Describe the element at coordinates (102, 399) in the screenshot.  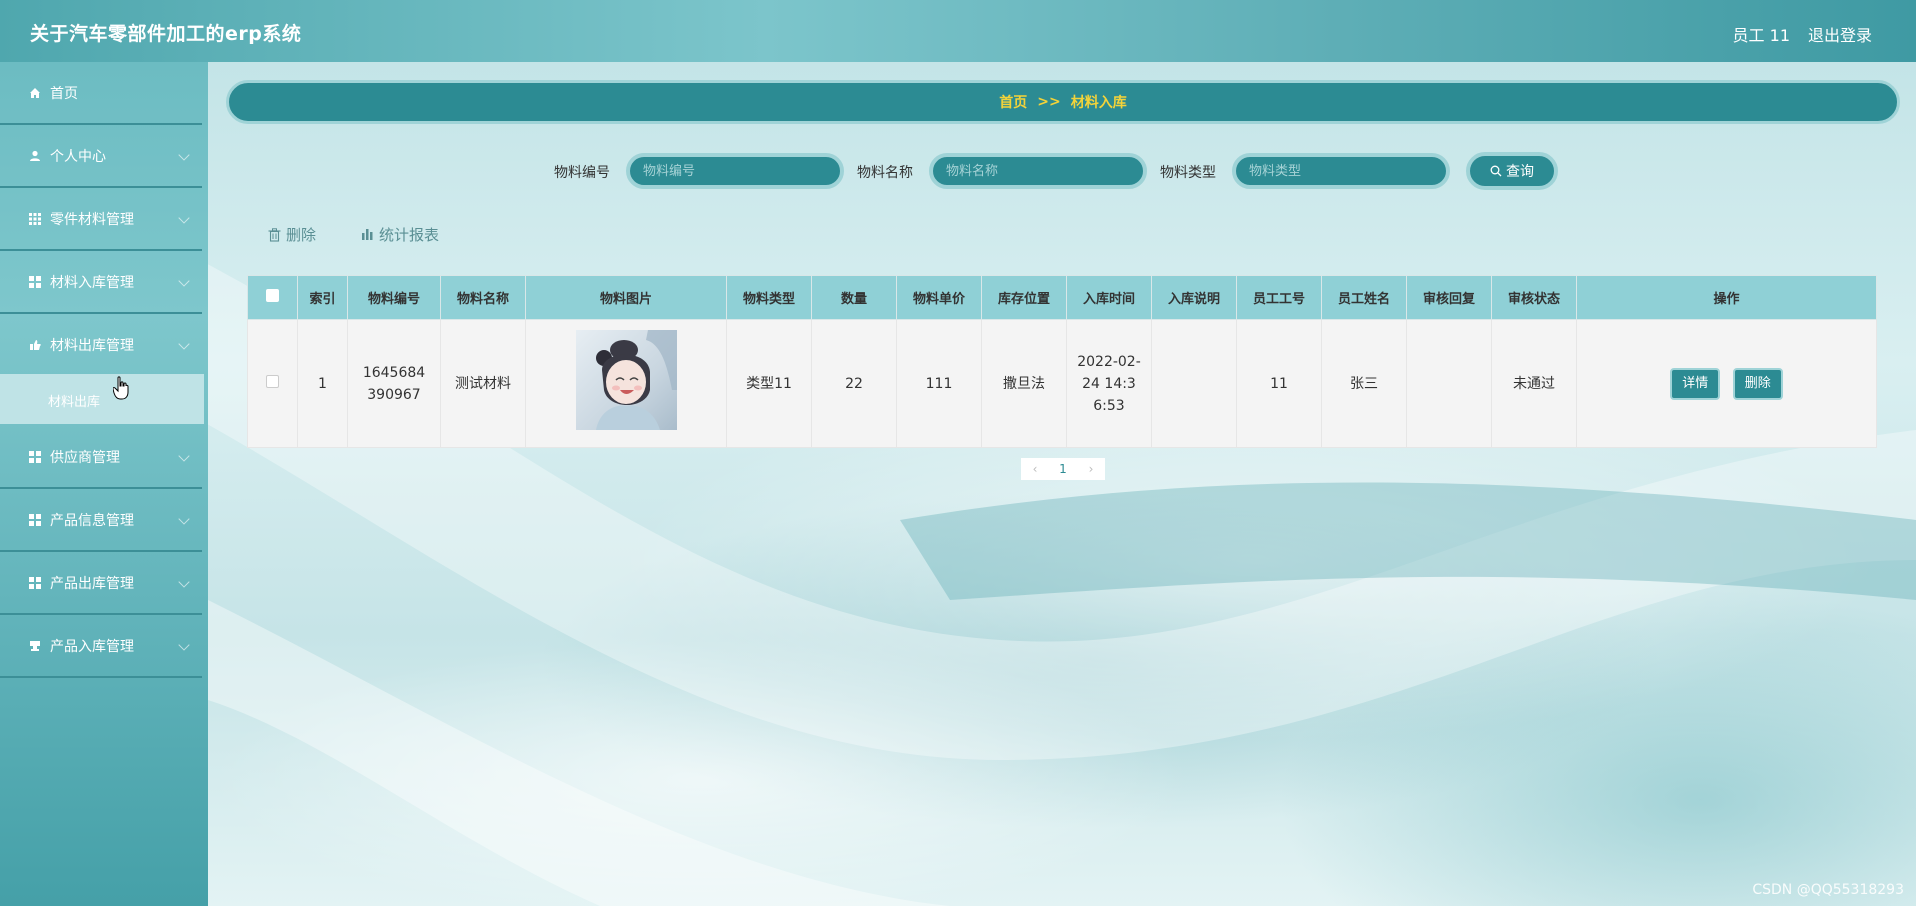
I see `submenu-item-material-outbound: 材料出库` at that location.